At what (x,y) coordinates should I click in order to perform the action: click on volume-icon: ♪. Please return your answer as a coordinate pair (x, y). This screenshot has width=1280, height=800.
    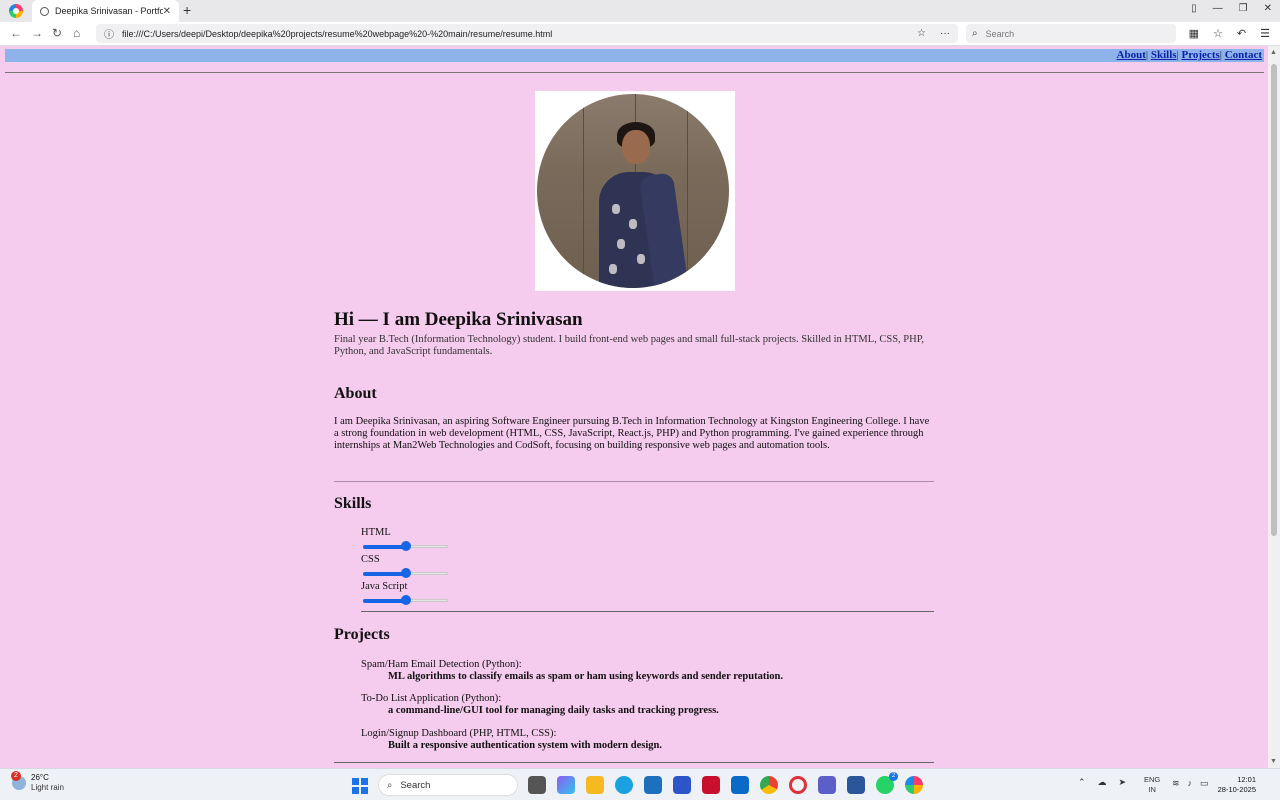
    Looking at the image, I should click on (1190, 783).